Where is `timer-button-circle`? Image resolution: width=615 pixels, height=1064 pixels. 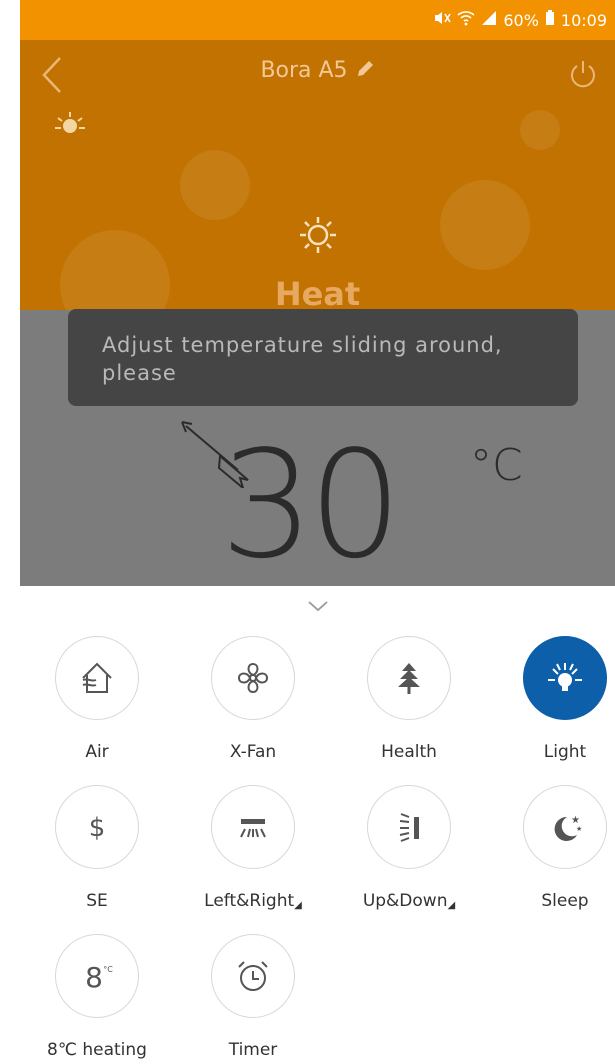 timer-button-circle is located at coordinates (253, 976).